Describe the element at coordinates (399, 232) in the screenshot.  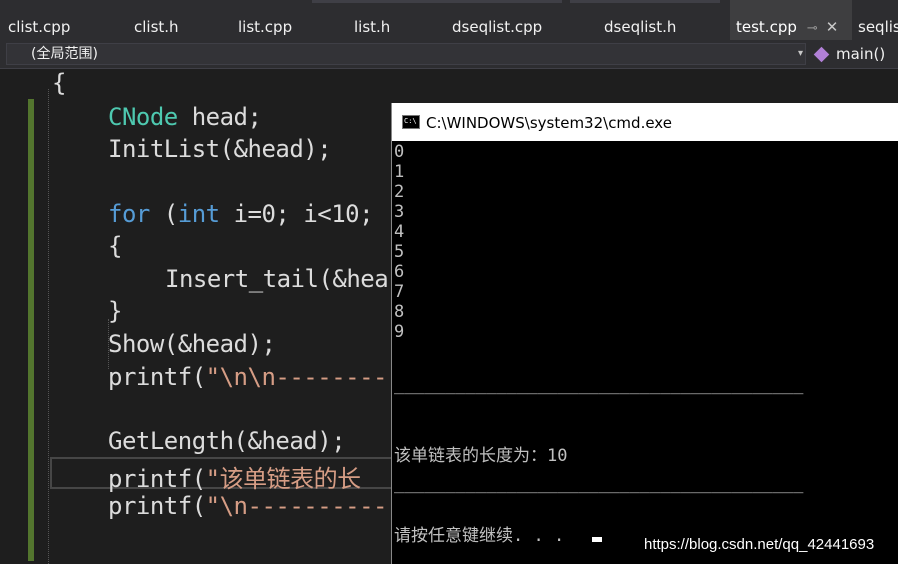
I see `console-output-line: 4` at that location.